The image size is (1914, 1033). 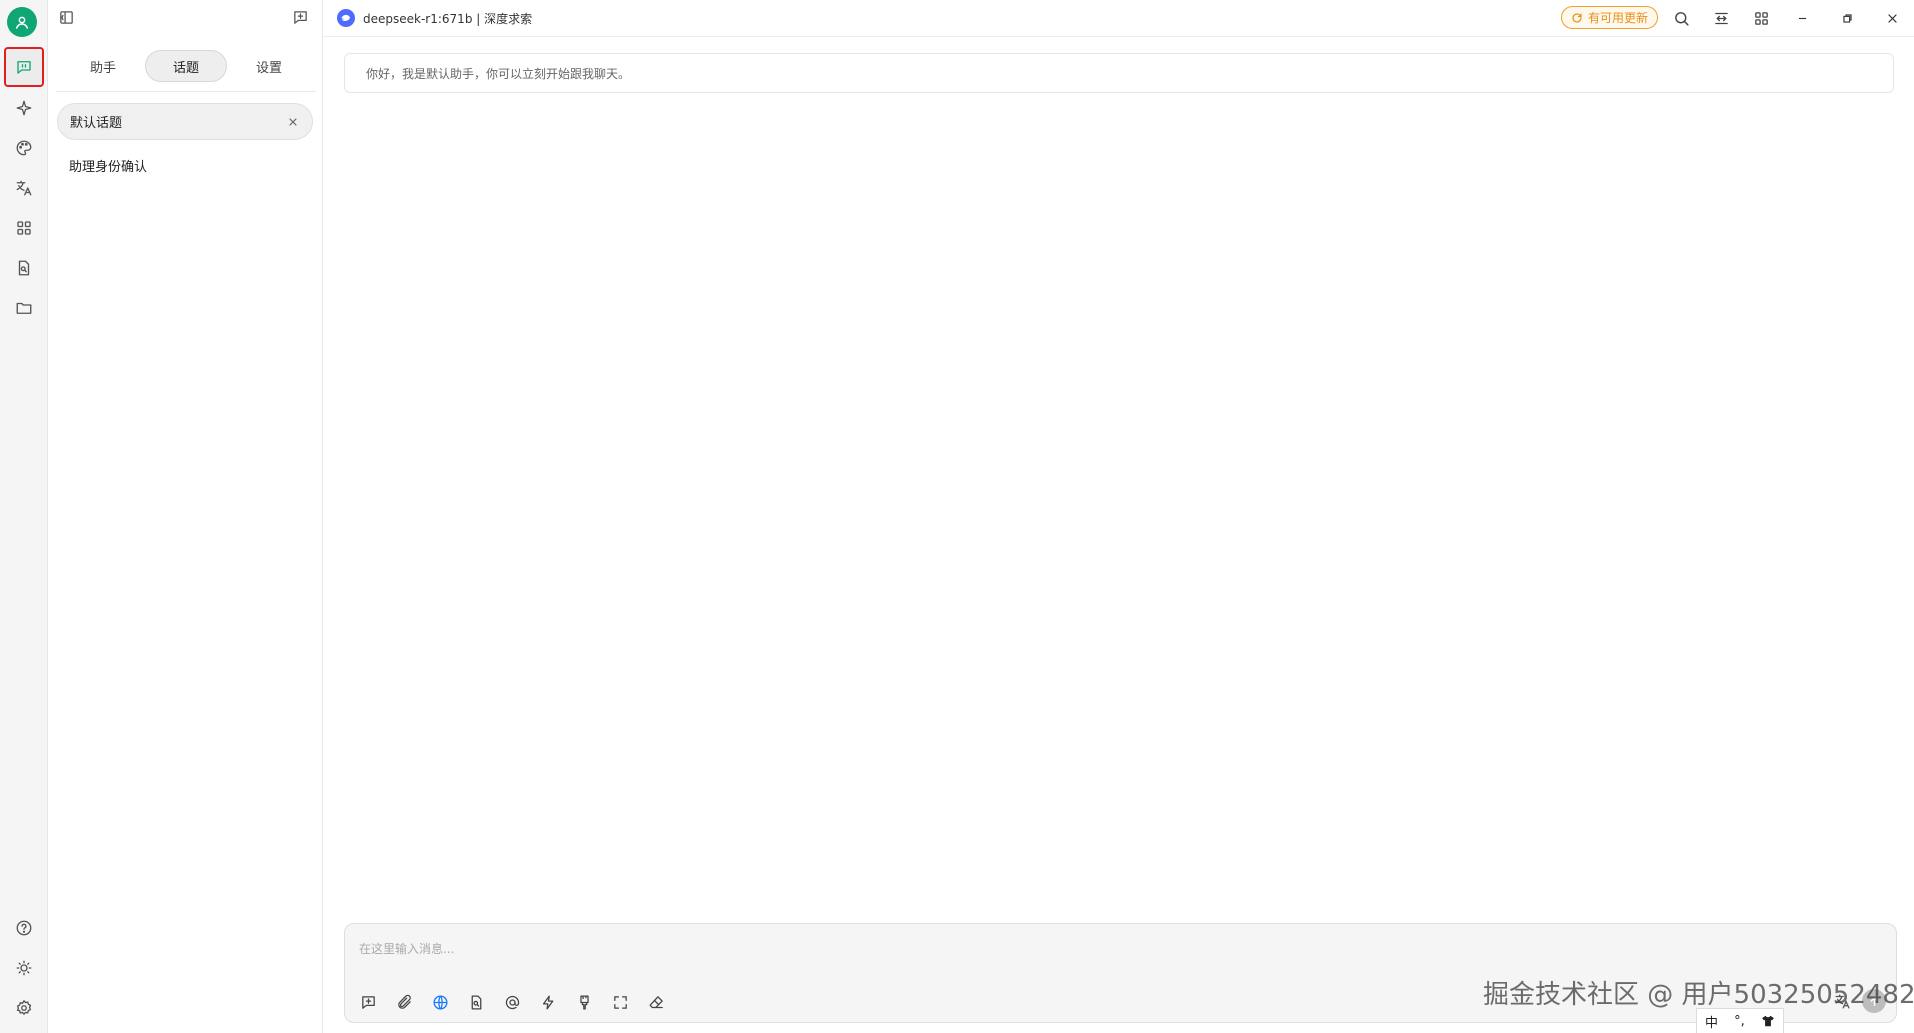 I want to click on translate-icon, so click(x=24, y=188).